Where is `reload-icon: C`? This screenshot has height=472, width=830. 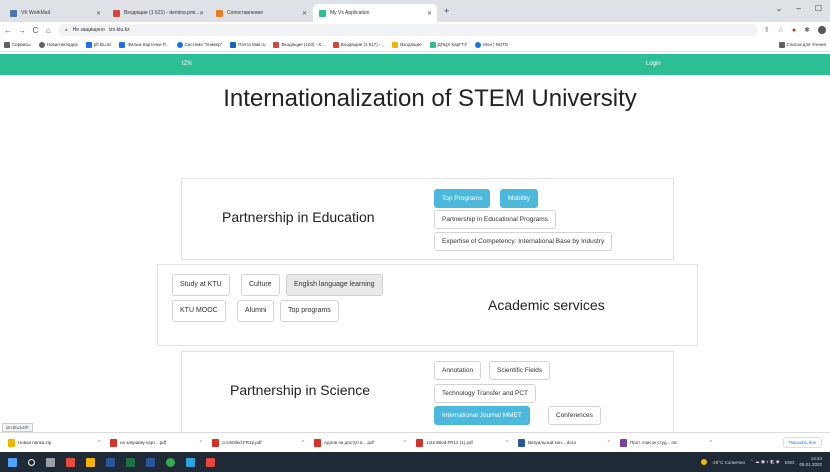
reload-icon: C is located at coordinates (35, 30).